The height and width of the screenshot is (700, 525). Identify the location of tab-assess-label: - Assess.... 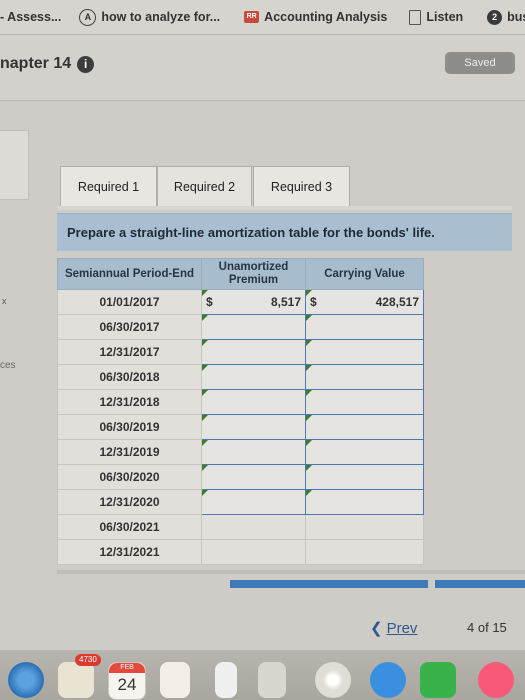
(31, 17).